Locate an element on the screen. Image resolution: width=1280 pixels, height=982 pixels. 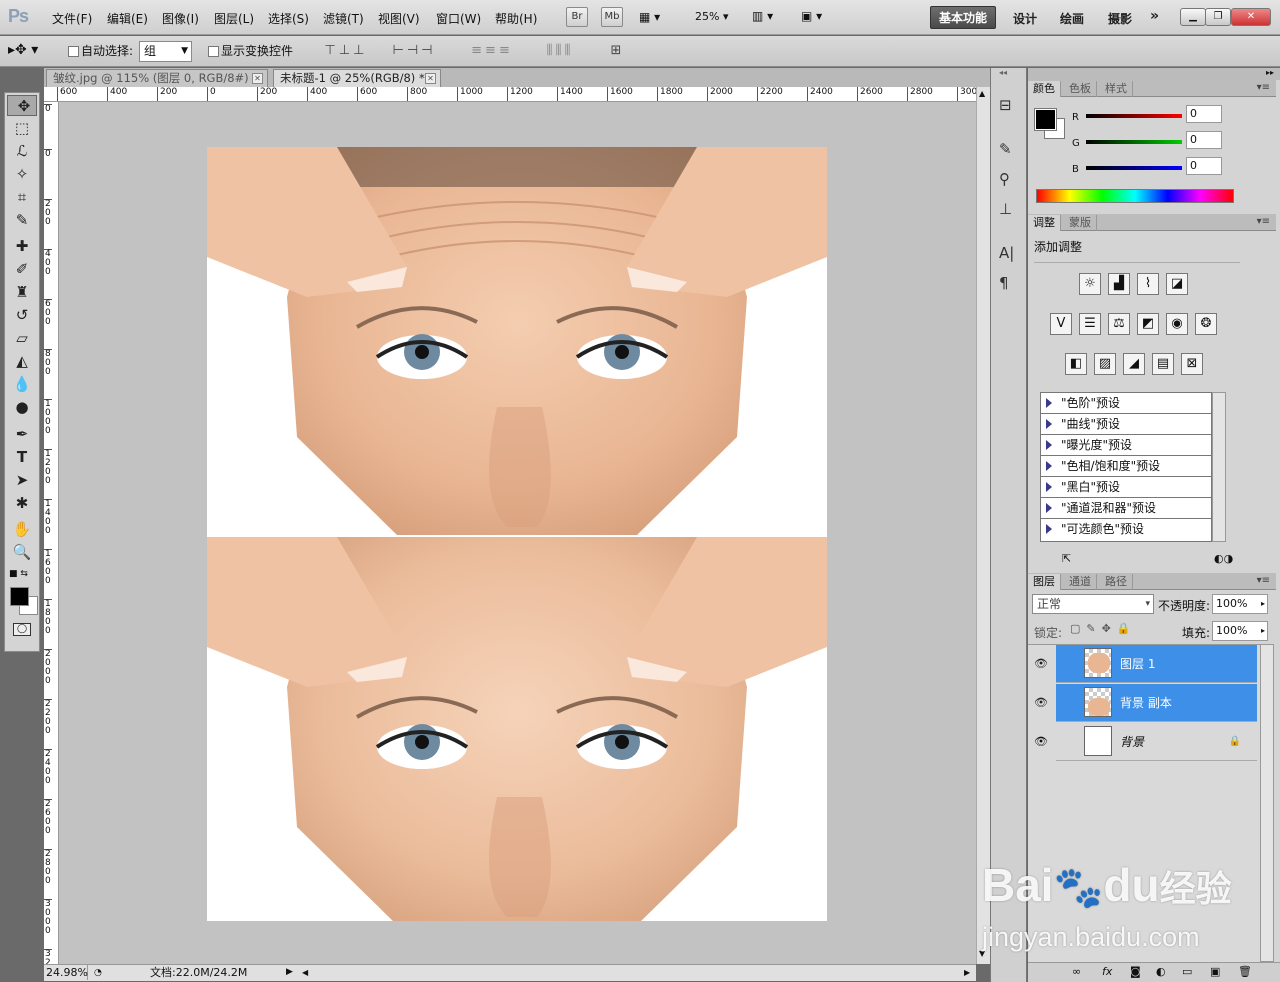
selective-color-icon: ⊠ is located at coordinates (1192, 364).